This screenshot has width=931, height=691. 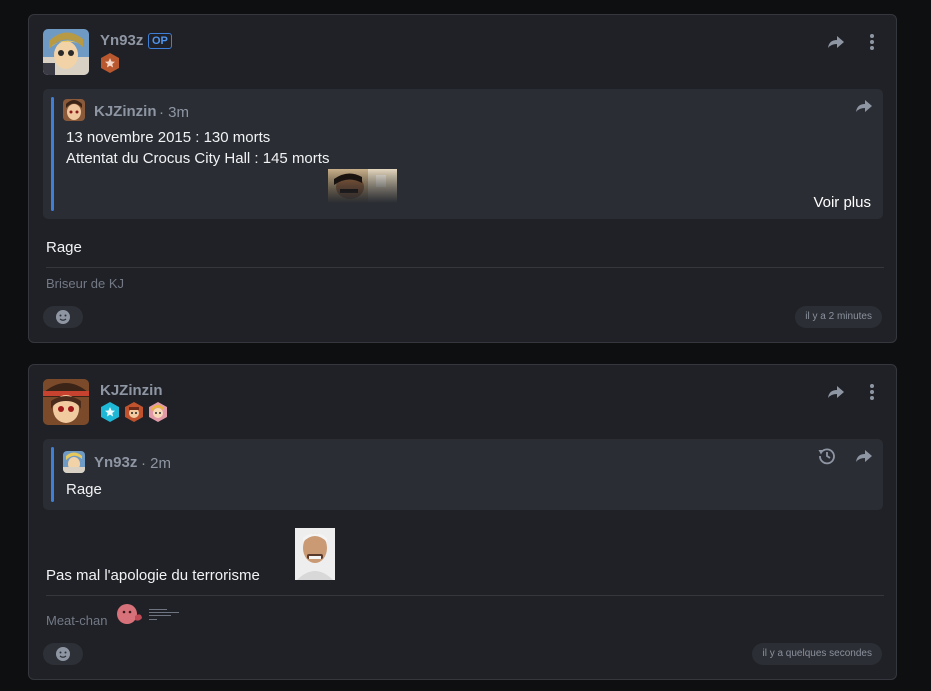 What do you see at coordinates (85, 283) in the screenshot?
I see `signature: Briseur de KJ` at bounding box center [85, 283].